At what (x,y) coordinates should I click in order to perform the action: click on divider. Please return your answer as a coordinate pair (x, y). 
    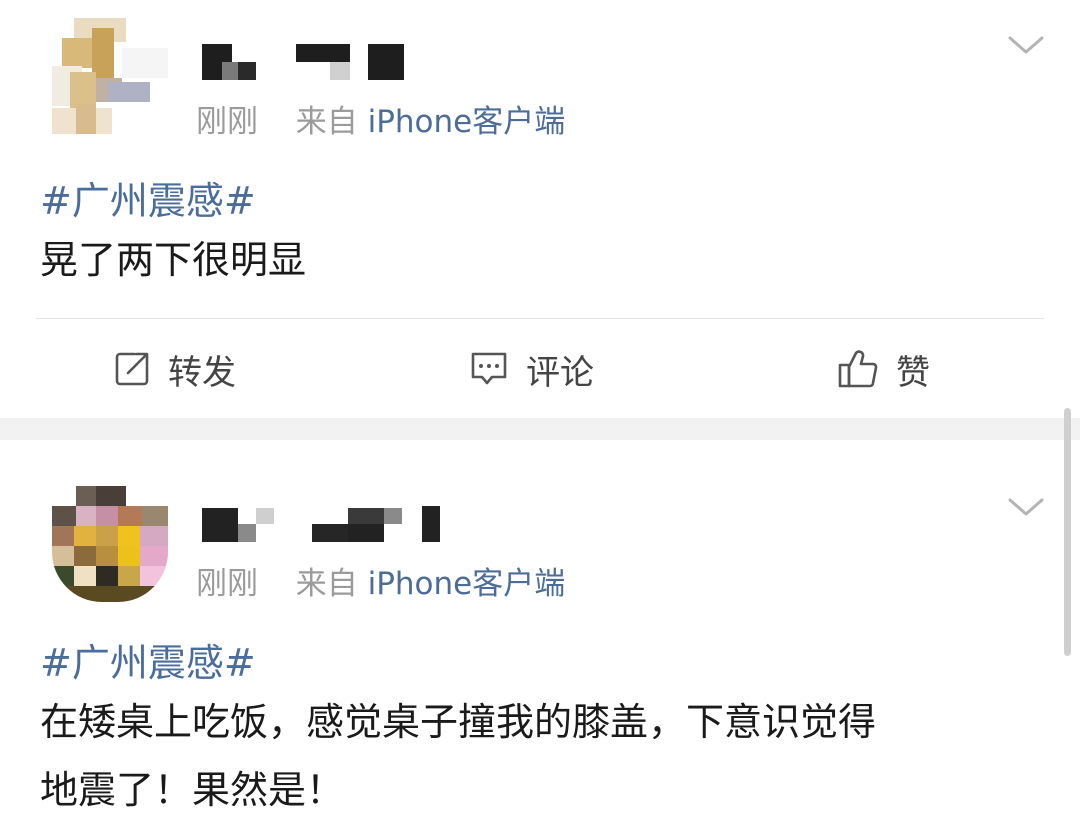
    Looking at the image, I should click on (540, 318).